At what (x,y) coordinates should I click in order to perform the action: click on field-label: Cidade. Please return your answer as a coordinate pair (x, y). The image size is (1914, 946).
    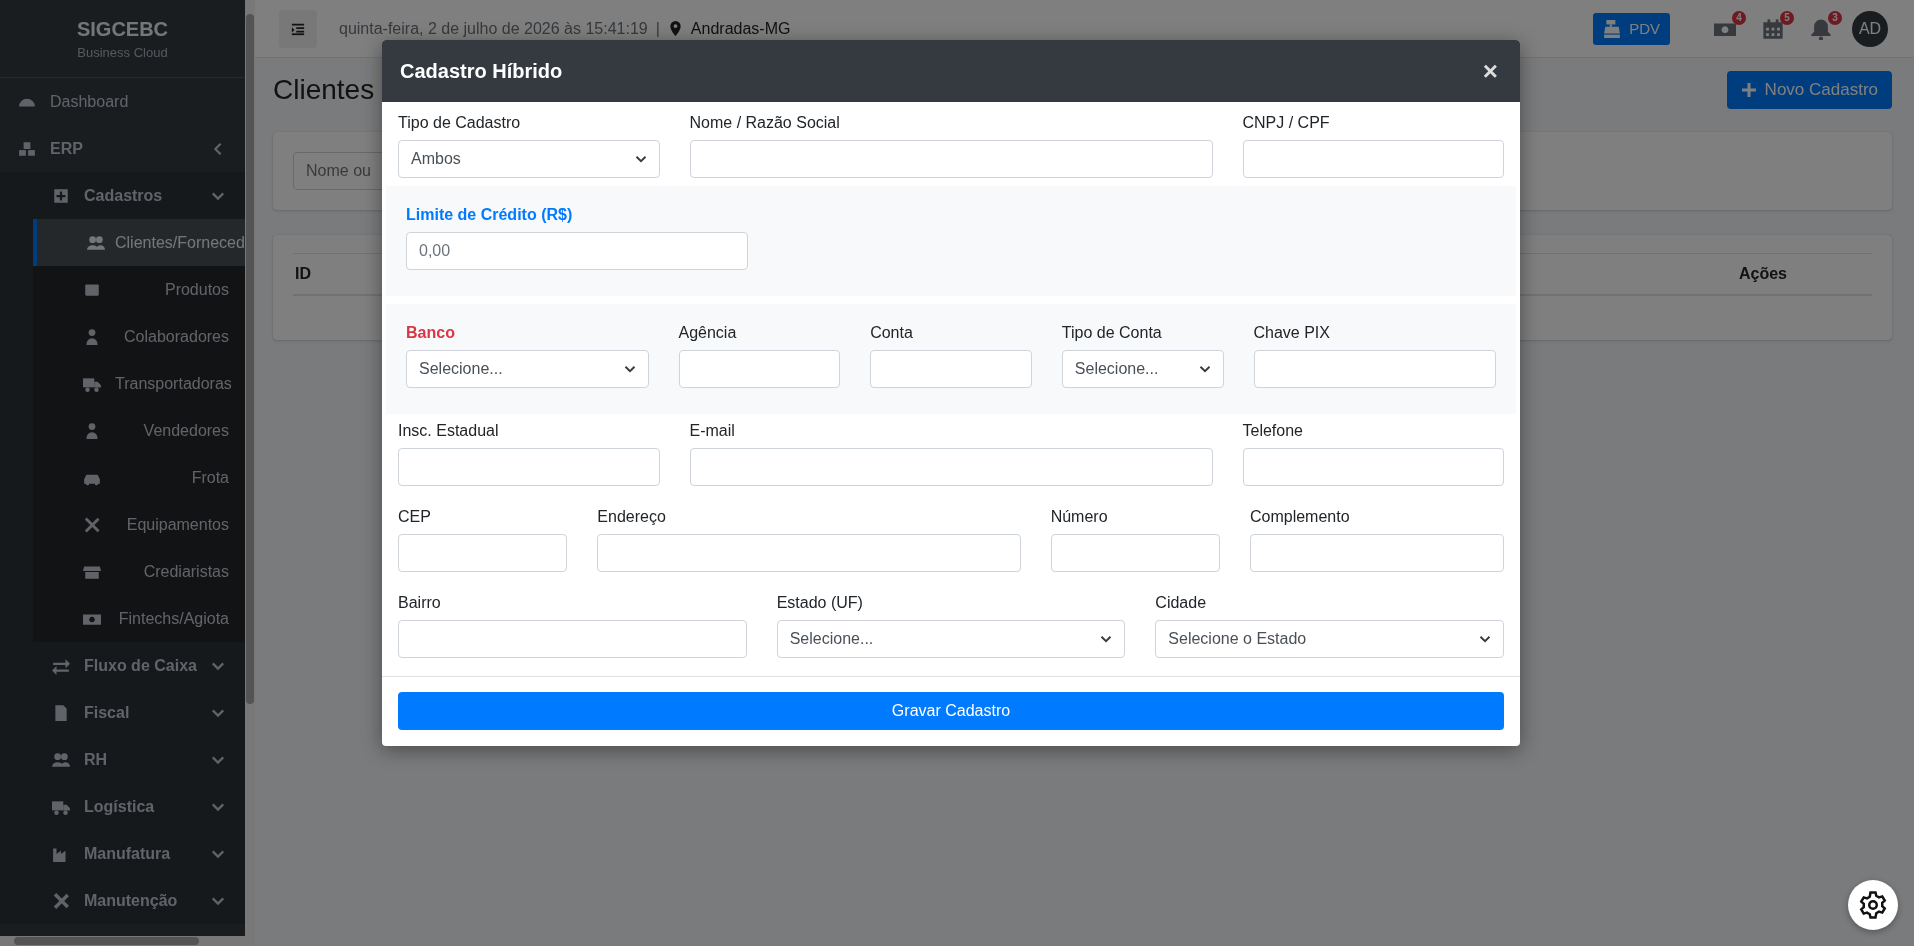
    Looking at the image, I should click on (1181, 603).